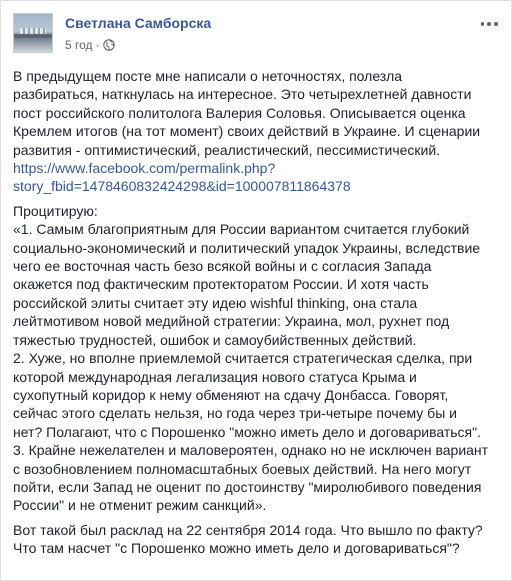  I want to click on post-header: Светлана Самборска 5 год ·, so click(256, 33).